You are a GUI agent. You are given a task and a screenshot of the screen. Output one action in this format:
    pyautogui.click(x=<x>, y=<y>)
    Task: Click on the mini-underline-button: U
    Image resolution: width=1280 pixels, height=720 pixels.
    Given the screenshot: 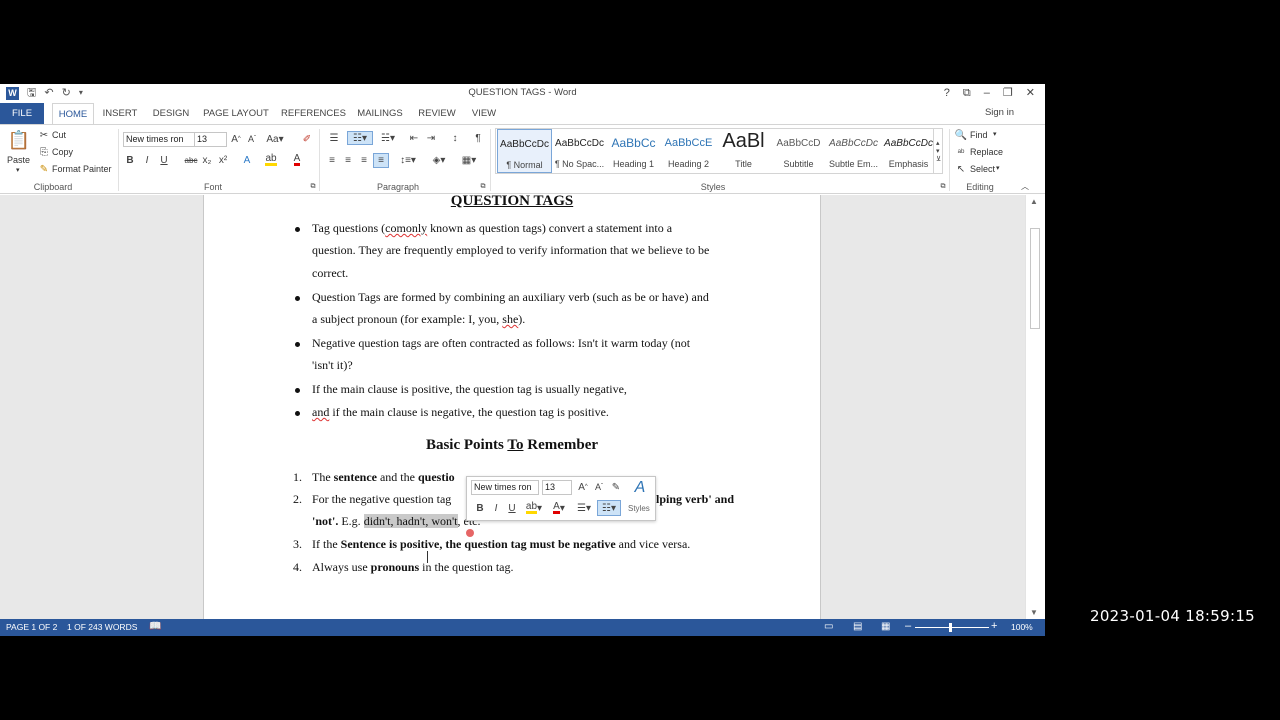 What is the action you would take?
    pyautogui.click(x=512, y=508)
    